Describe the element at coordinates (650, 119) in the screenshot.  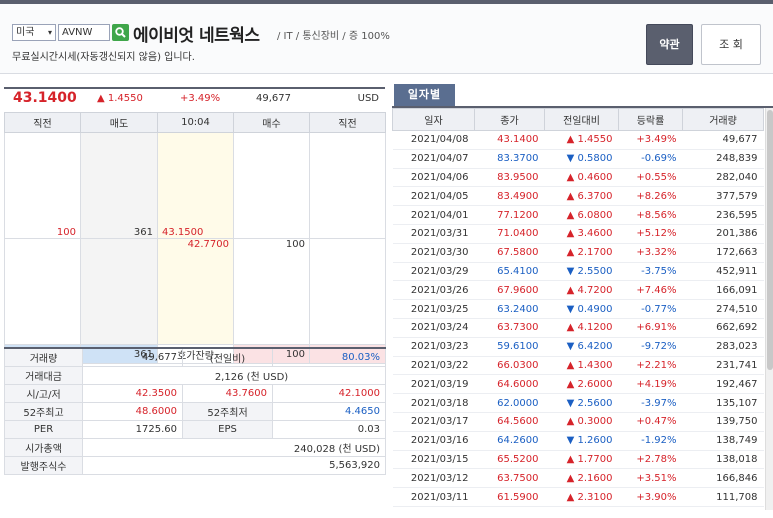
I see `col-rate: 등락률` at that location.